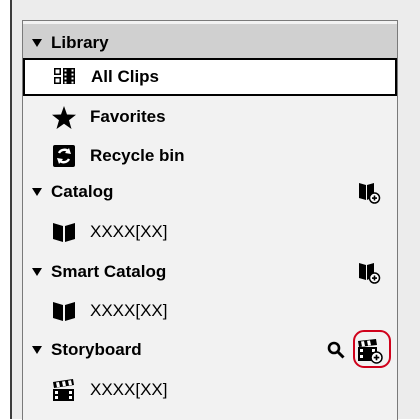 The height and width of the screenshot is (420, 420). What do you see at coordinates (64, 156) in the screenshot?
I see `recycle-bin-icon` at bounding box center [64, 156].